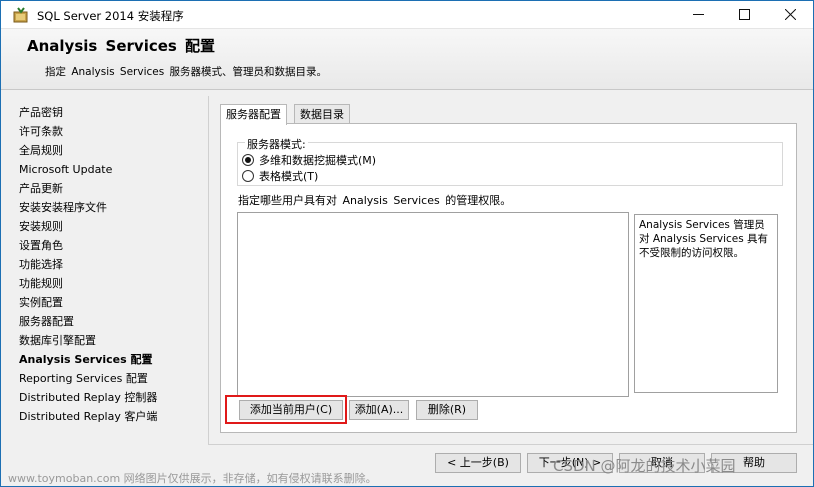 The image size is (814, 487). I want to click on nav-item-feature-rules: 功能规则, so click(114, 283).